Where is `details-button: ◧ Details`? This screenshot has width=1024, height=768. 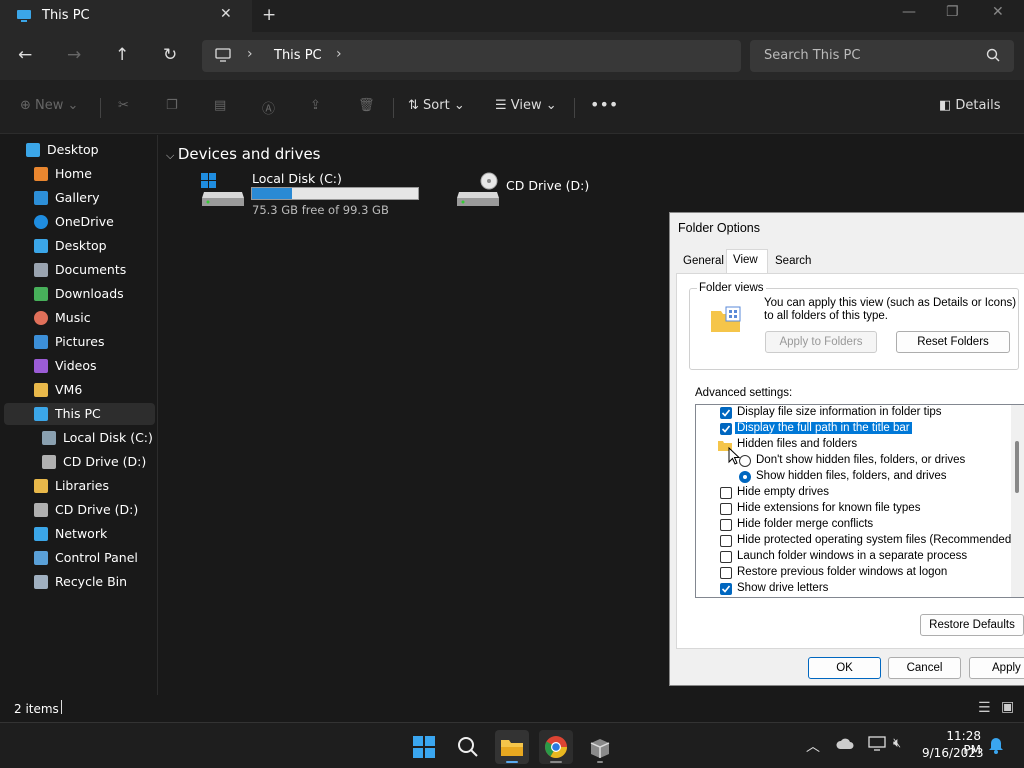 details-button: ◧ Details is located at coordinates (970, 105).